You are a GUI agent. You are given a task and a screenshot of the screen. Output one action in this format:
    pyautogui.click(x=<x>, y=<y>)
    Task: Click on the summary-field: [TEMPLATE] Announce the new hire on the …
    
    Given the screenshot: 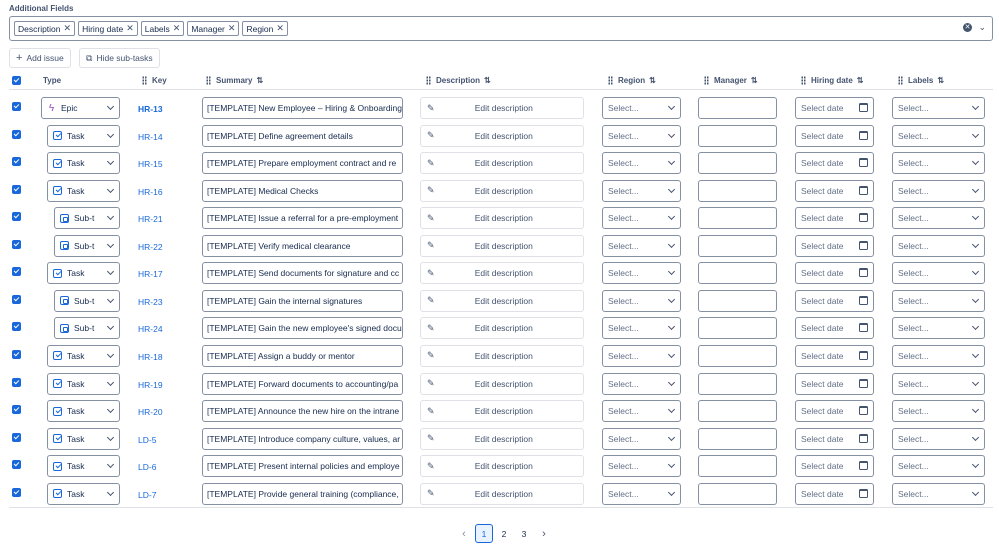 What is the action you would take?
    pyautogui.click(x=302, y=411)
    